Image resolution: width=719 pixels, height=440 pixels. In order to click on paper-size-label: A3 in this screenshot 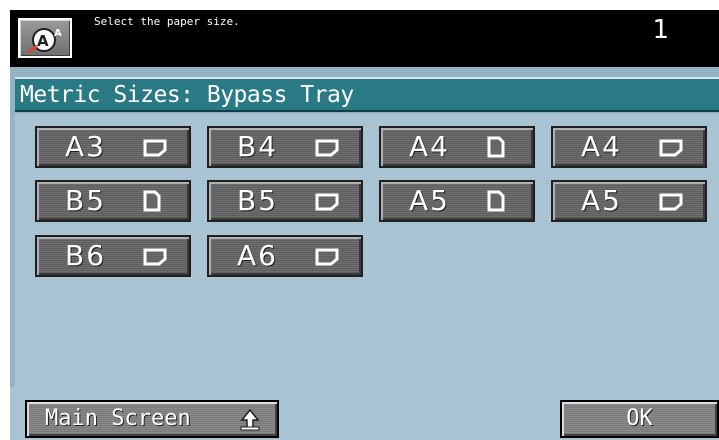, I will do `click(85, 146)`.